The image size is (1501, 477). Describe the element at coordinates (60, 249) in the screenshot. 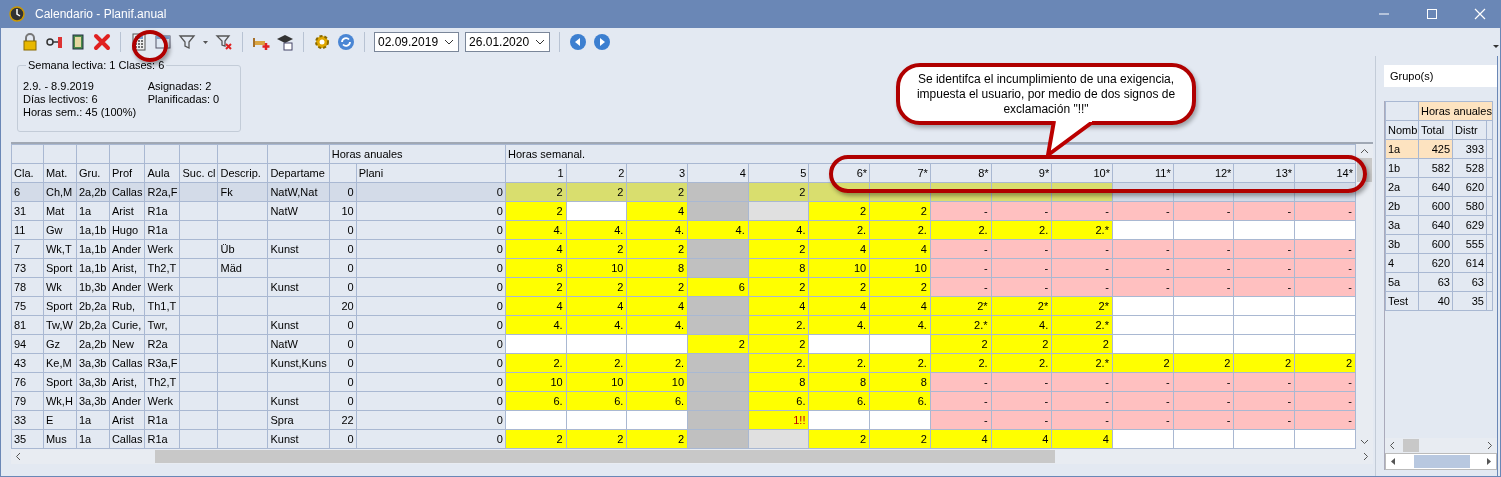

I see `table-cell: Wk,T` at that location.